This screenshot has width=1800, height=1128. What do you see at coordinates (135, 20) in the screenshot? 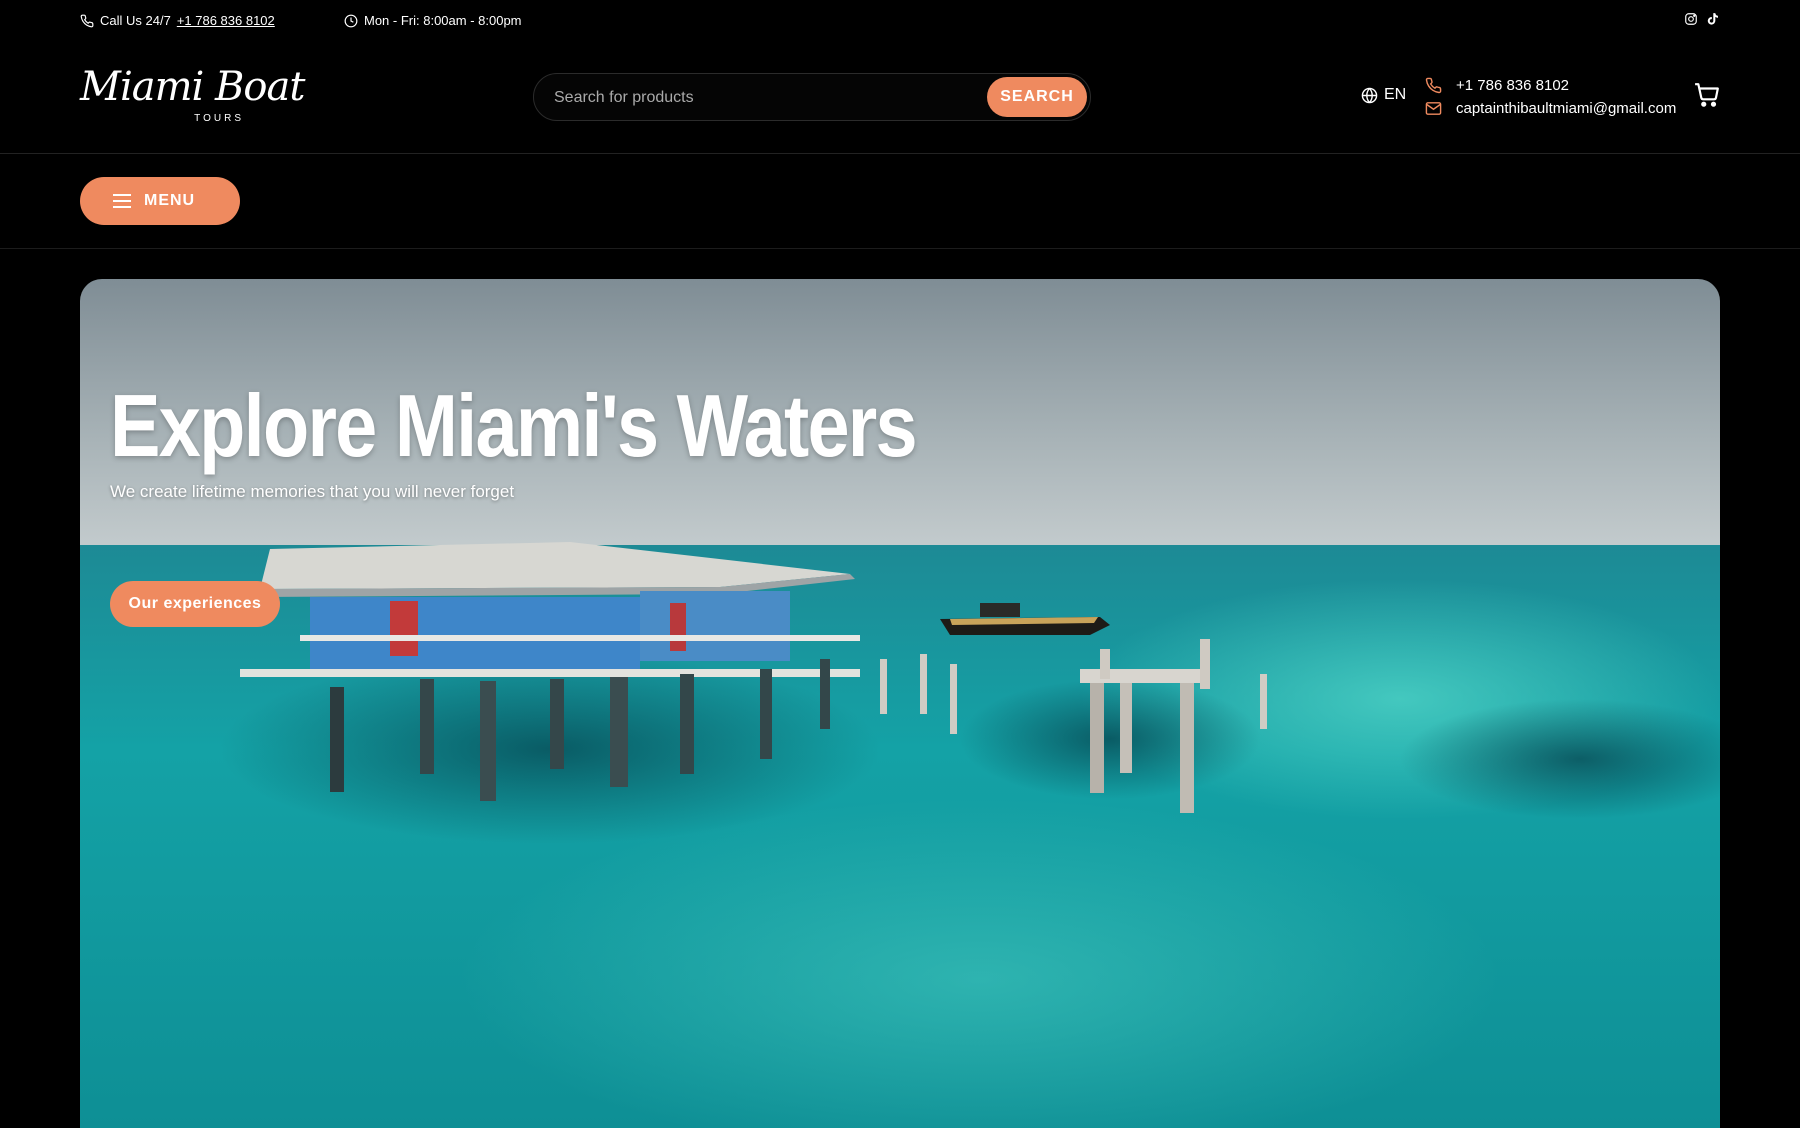
I see `call-label: Call Us 24/7` at bounding box center [135, 20].